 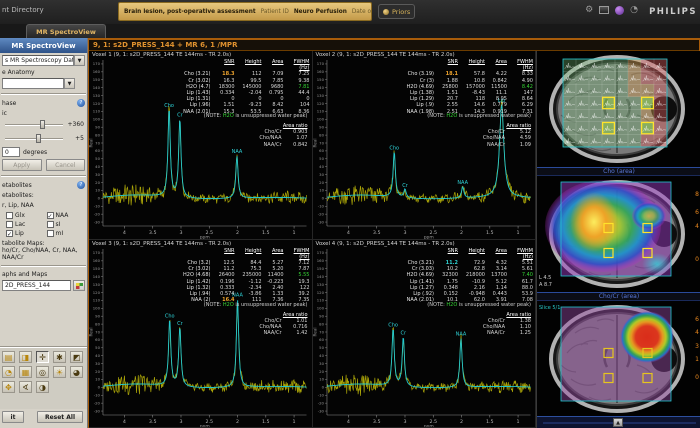 I want to click on marker-icon: ◔, so click(x=8, y=372).